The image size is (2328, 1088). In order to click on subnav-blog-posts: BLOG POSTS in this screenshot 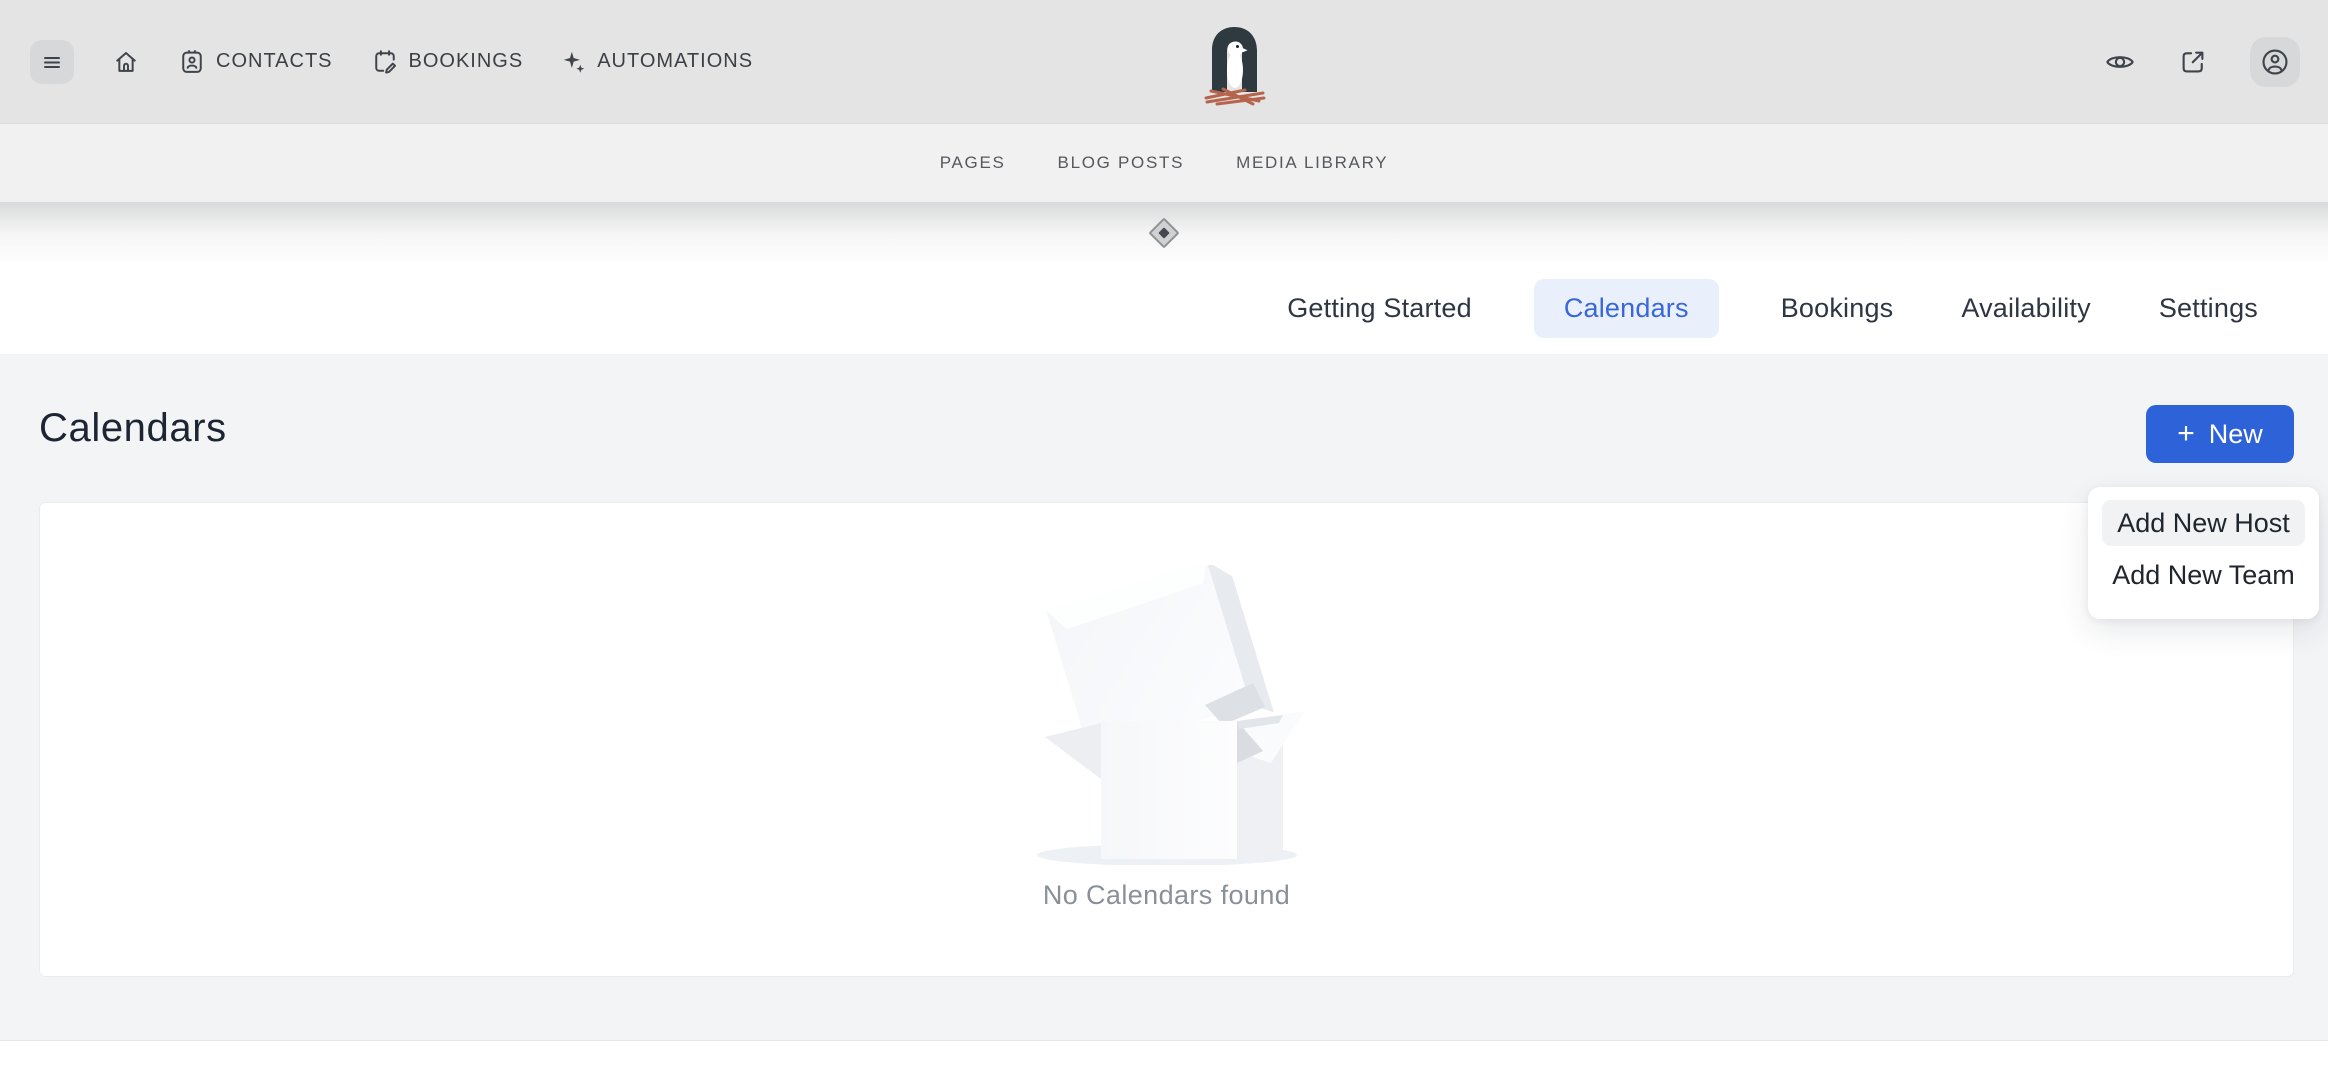, I will do `click(1121, 163)`.